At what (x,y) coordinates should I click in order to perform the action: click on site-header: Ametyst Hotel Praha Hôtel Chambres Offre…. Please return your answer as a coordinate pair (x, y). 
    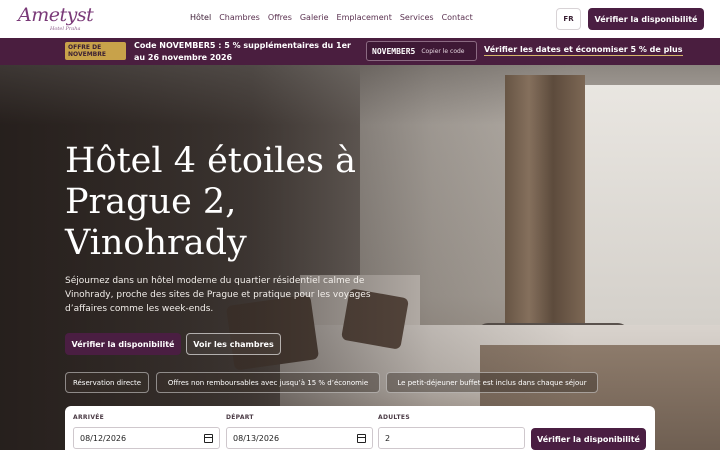
    Looking at the image, I should click on (360, 19).